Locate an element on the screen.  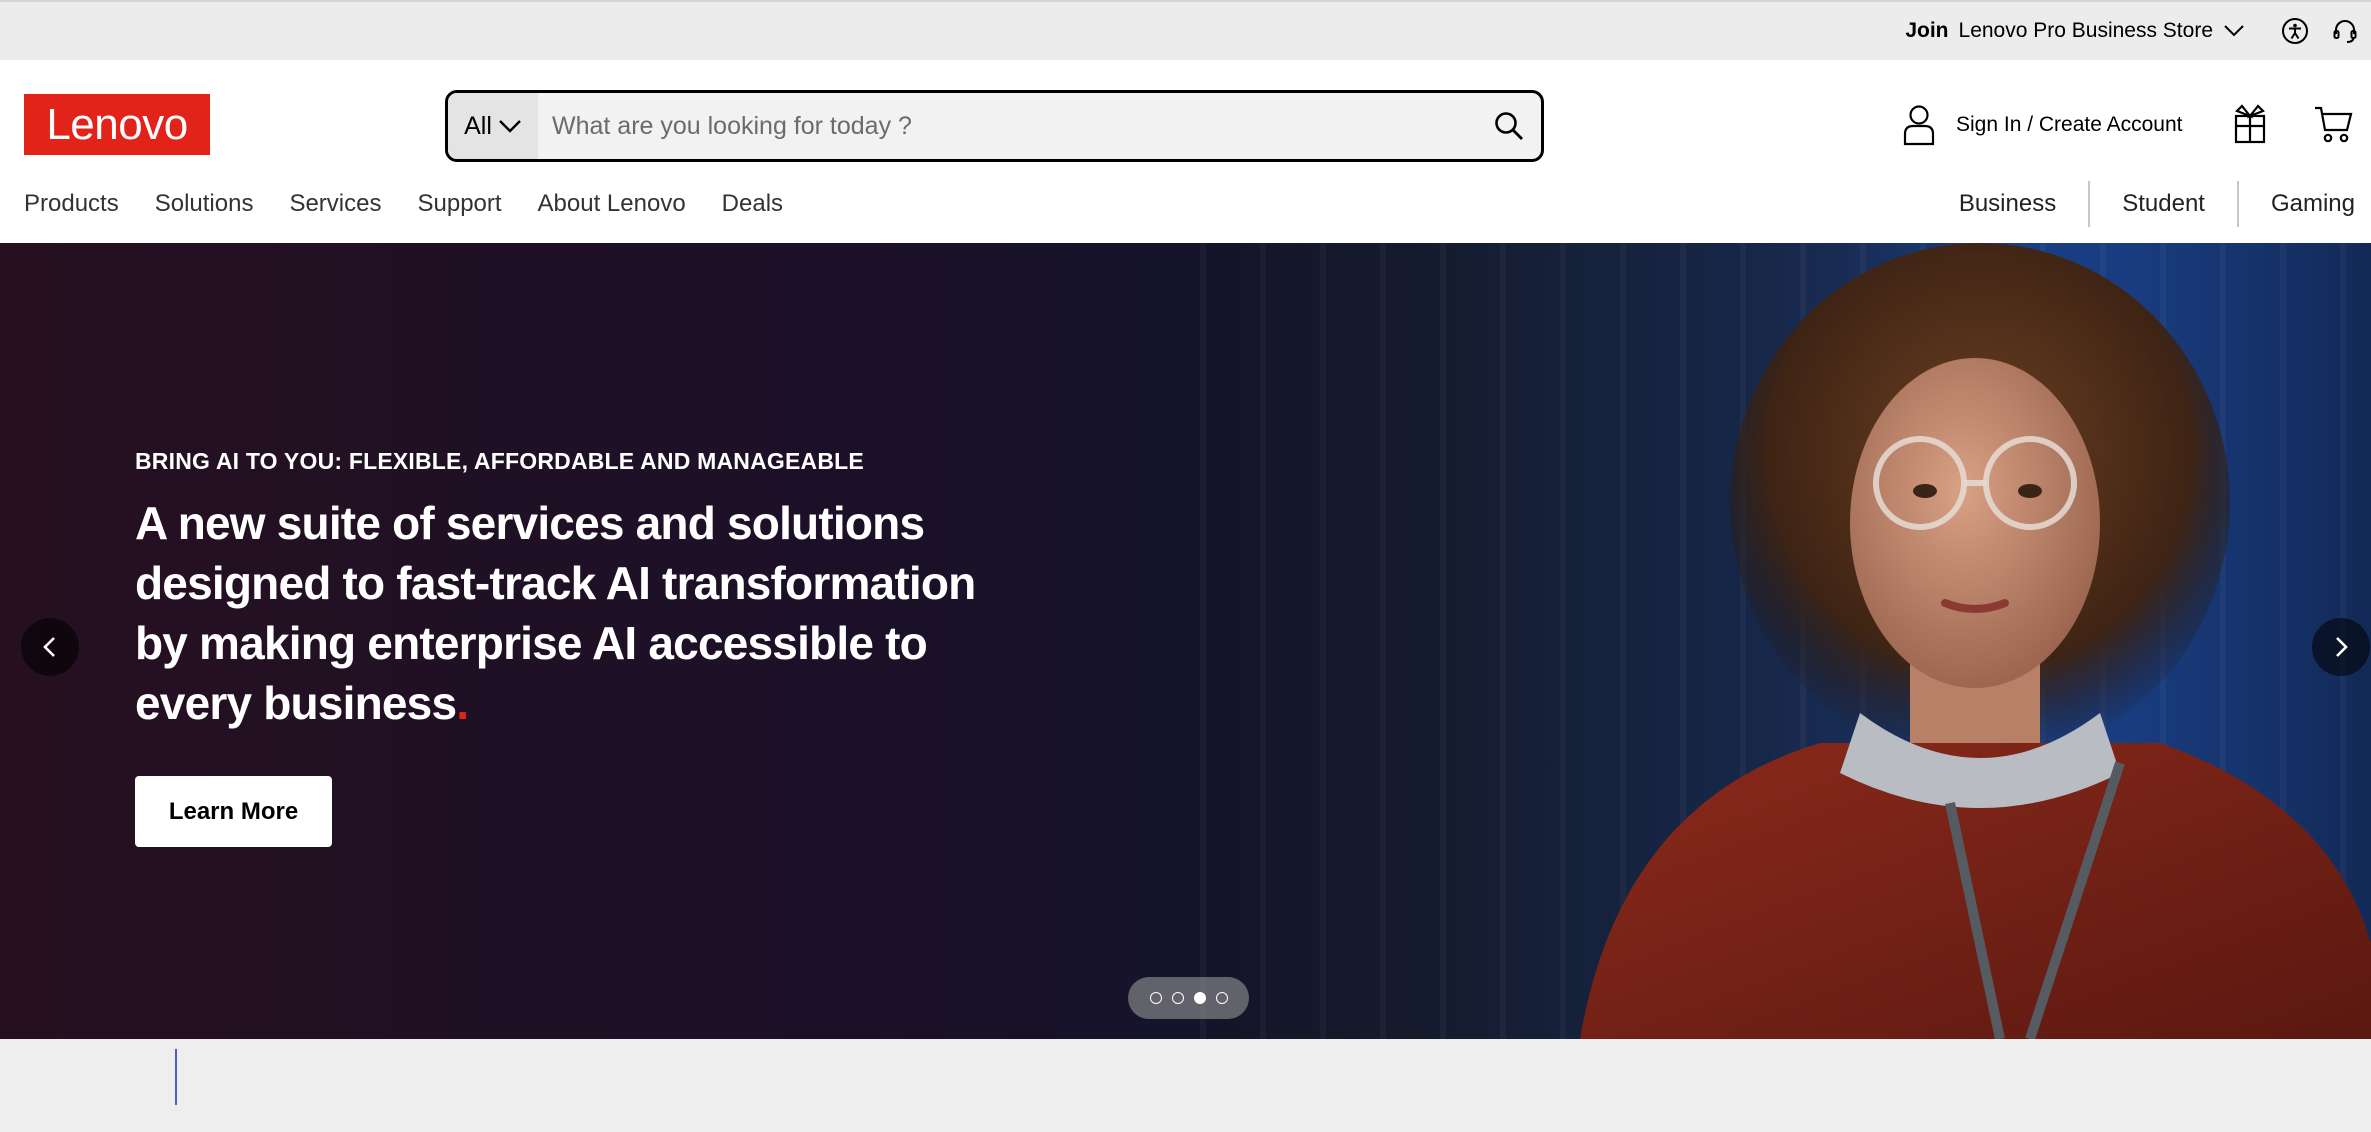
utility-bar: Join Lenovo Pro Business Store is located at coordinates (1185, 30).